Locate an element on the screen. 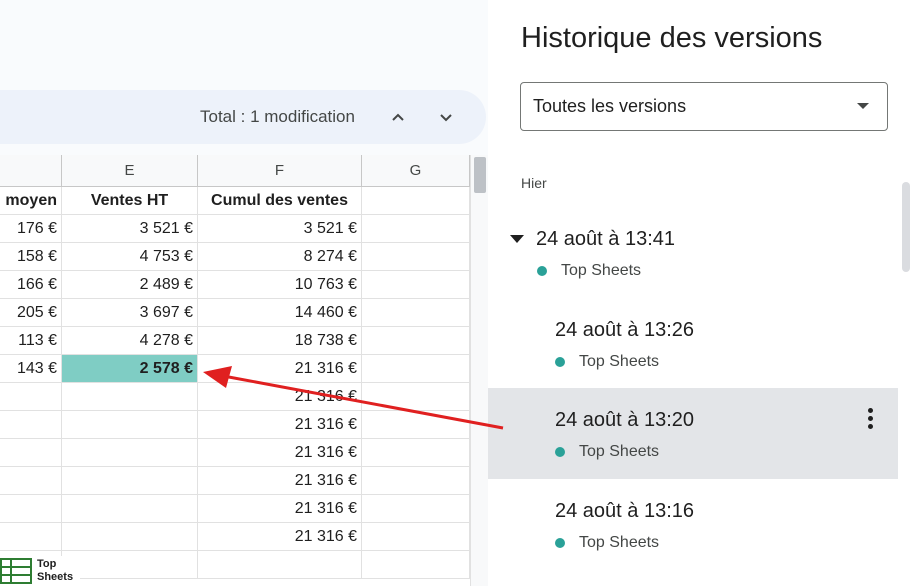  column-header-f: F is located at coordinates (280, 171).